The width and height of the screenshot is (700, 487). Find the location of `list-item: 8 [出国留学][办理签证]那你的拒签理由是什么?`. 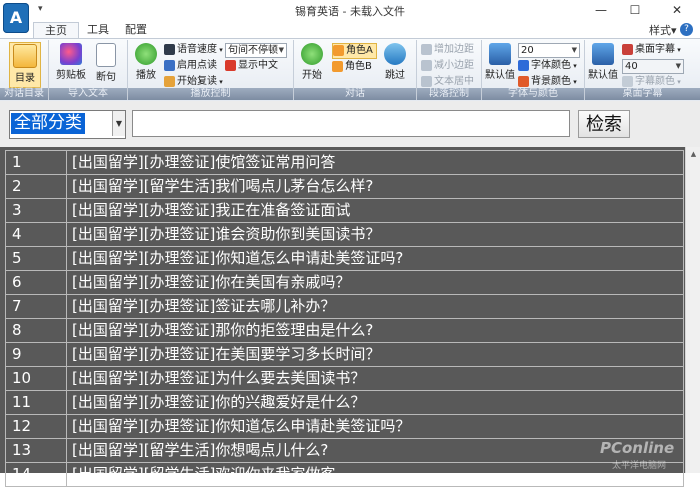

list-item: 8 [出国留学][办理签证]那你的拒签理由是什么? is located at coordinates (344, 331).